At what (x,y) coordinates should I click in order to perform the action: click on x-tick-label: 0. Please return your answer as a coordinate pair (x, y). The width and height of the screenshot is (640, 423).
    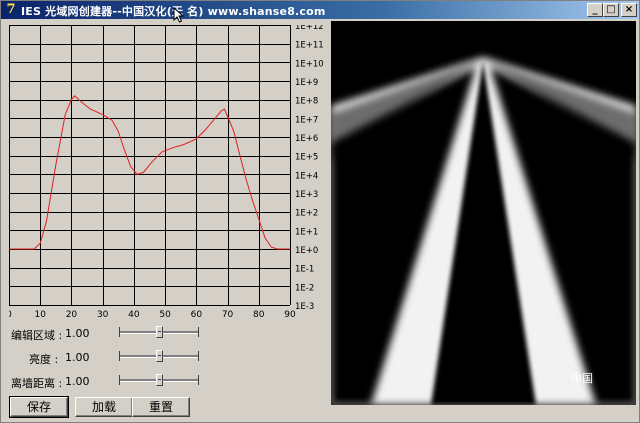
    Looking at the image, I should click on (10, 315).